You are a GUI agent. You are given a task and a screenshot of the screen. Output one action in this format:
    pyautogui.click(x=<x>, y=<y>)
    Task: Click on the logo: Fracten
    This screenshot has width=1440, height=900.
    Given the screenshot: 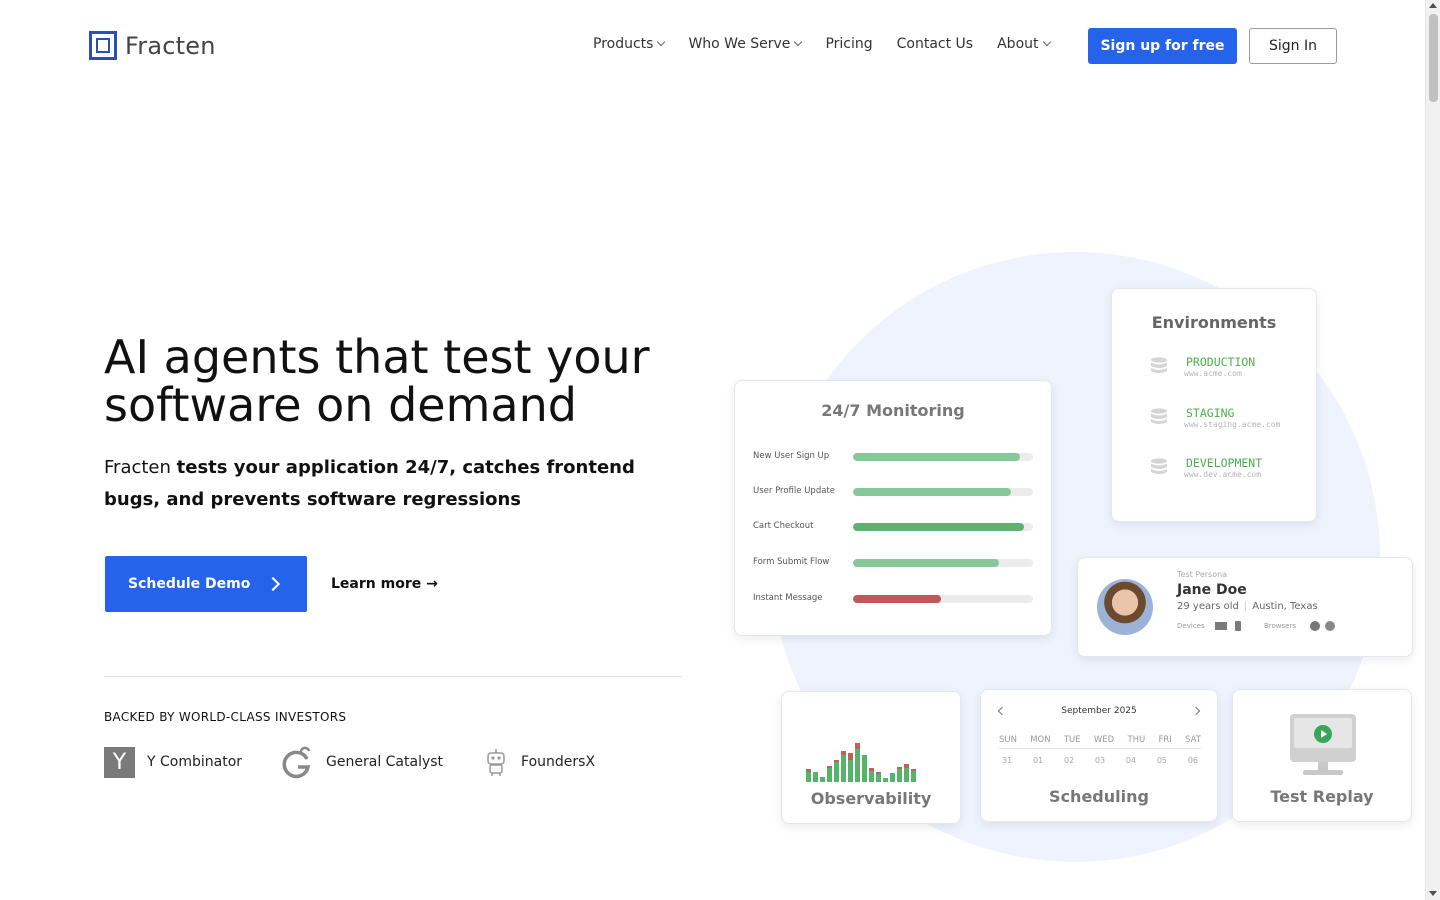 What is the action you would take?
    pyautogui.click(x=152, y=45)
    